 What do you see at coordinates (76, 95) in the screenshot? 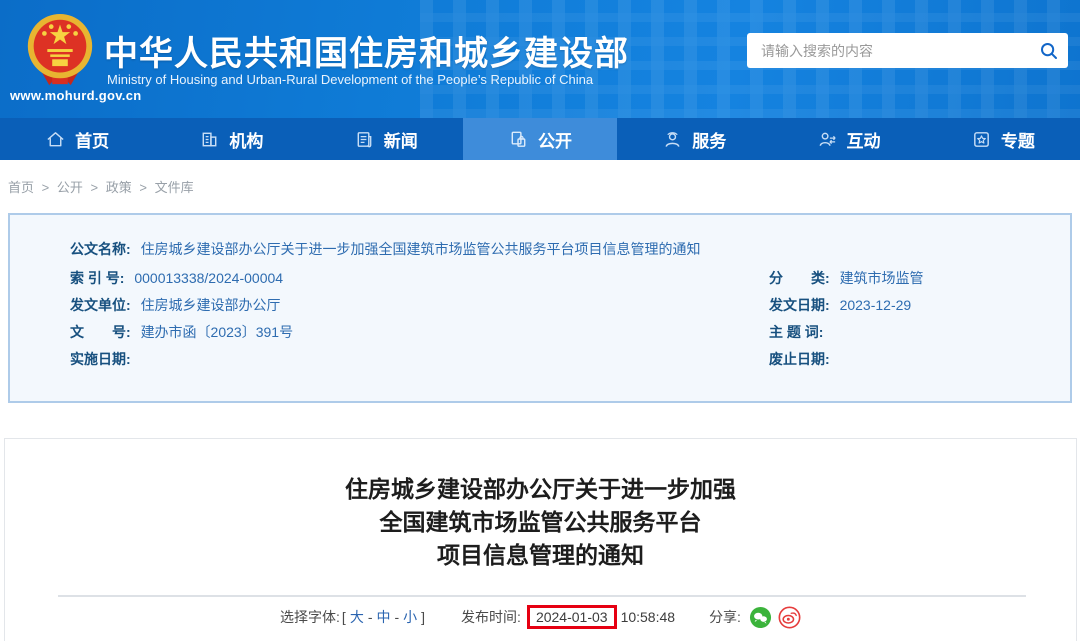
I see `site-url: www.mohurd.gov.cn` at bounding box center [76, 95].